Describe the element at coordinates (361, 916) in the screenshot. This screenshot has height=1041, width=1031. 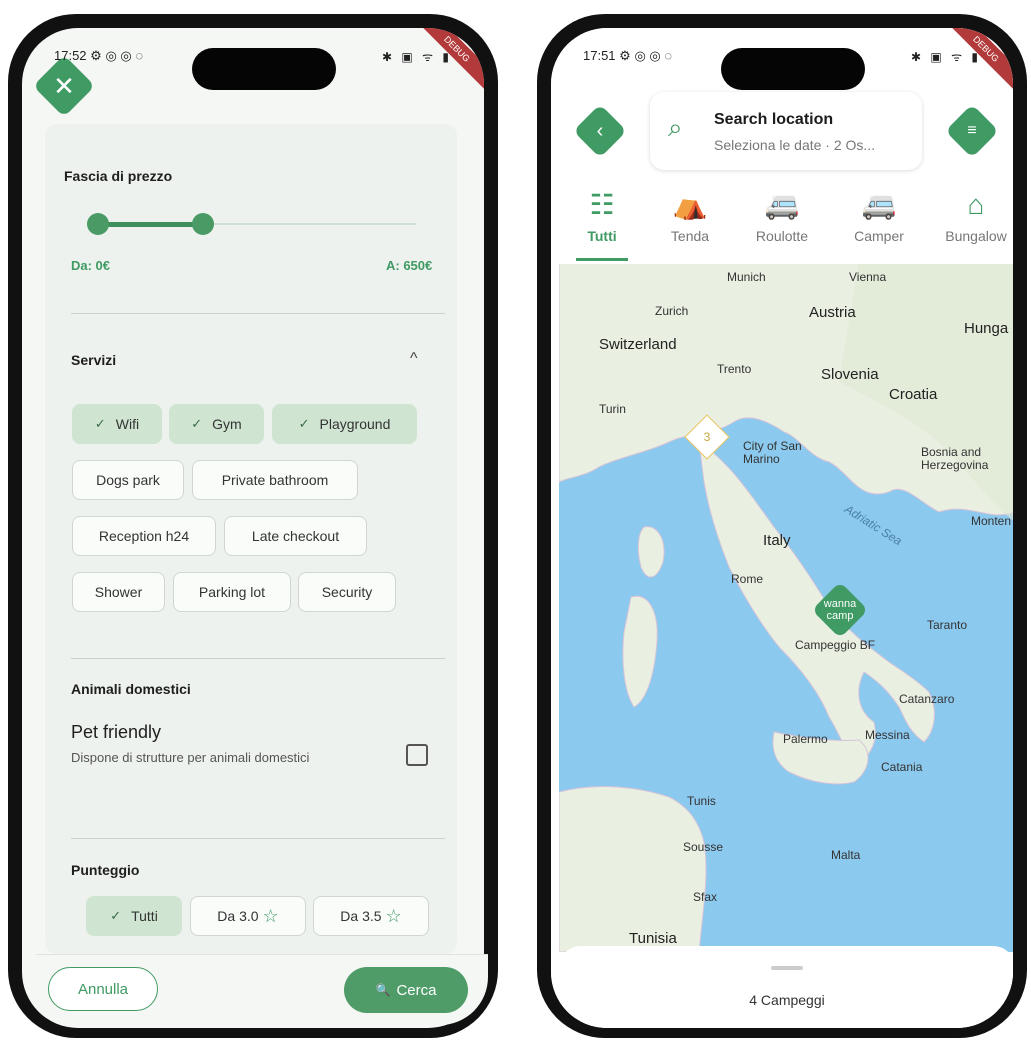
I see `score-chip-3-label: Da 3.5` at that location.